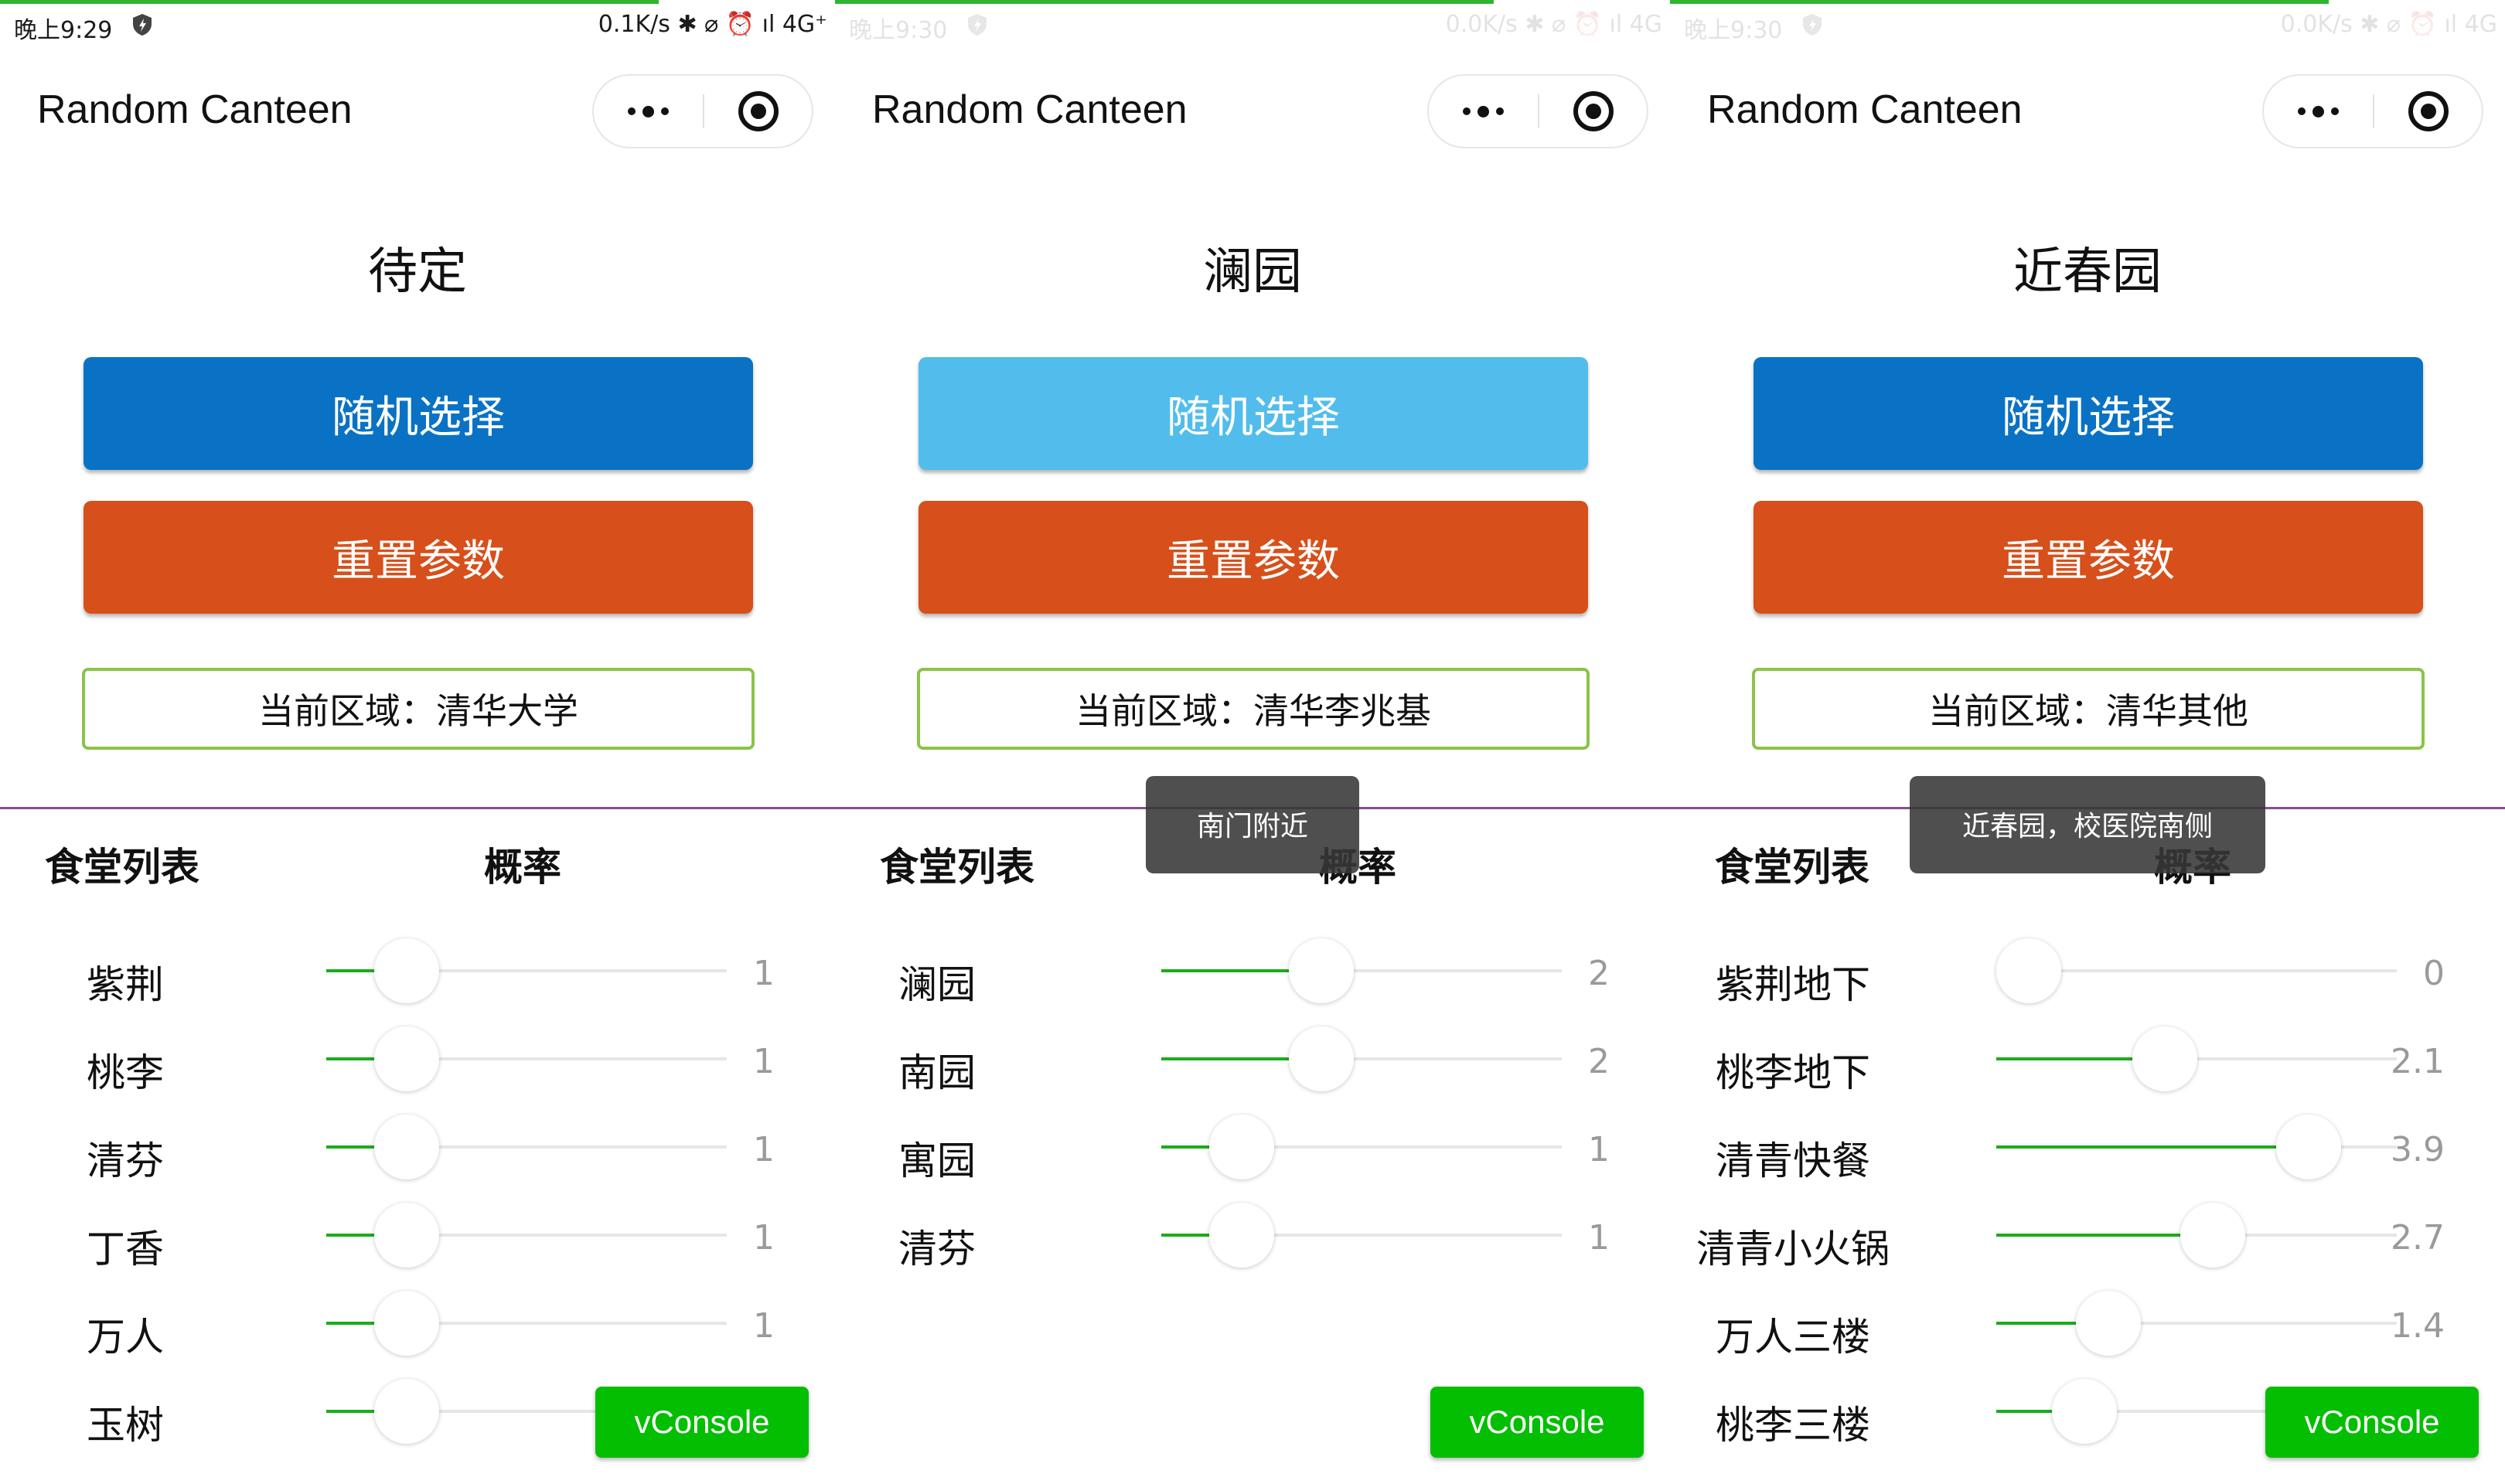 The height and width of the screenshot is (1484, 2505). Describe the element at coordinates (2418, 1061) in the screenshot. I see `probability-value: 2.1` at that location.